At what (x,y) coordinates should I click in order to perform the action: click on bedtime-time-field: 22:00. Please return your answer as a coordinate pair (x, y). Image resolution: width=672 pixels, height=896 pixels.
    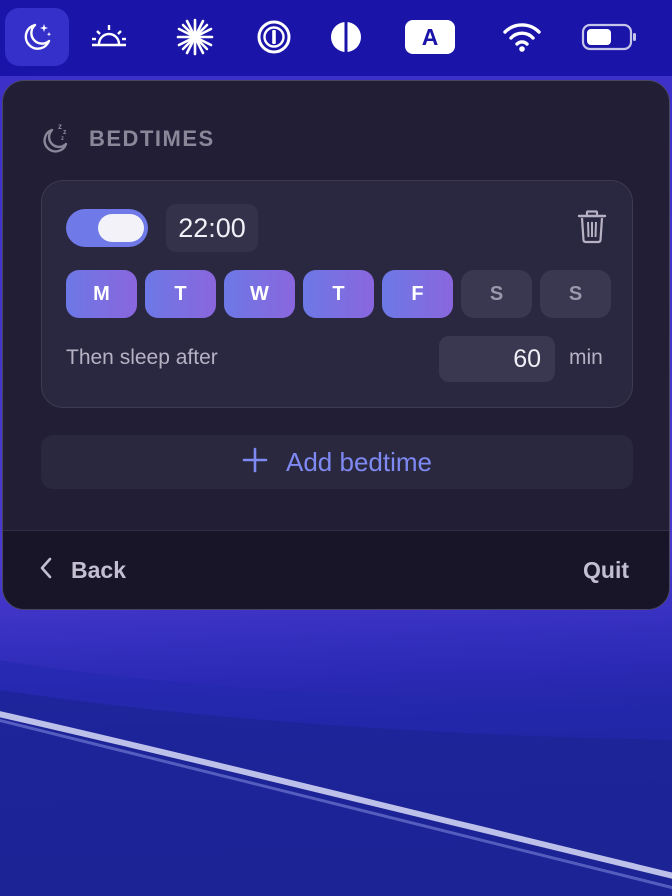
    Looking at the image, I should click on (212, 228).